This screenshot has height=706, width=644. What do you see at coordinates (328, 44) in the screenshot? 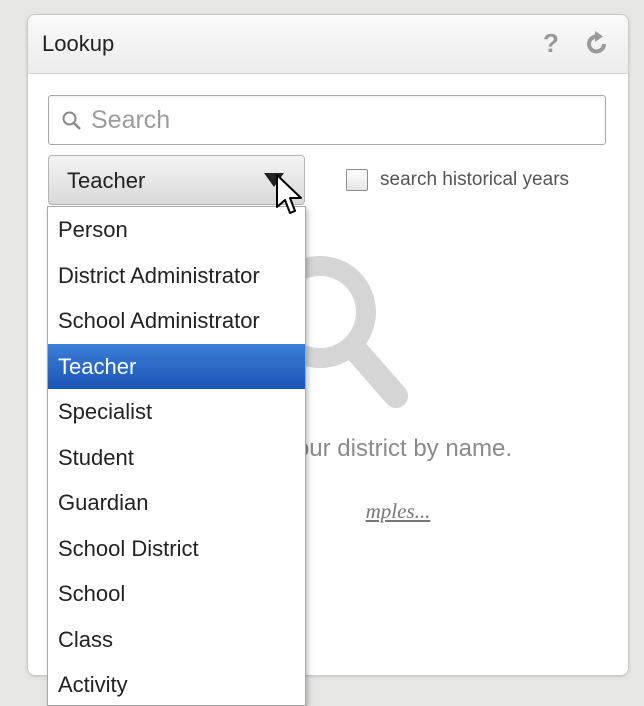
I see `panel-header: Lookup ?` at bounding box center [328, 44].